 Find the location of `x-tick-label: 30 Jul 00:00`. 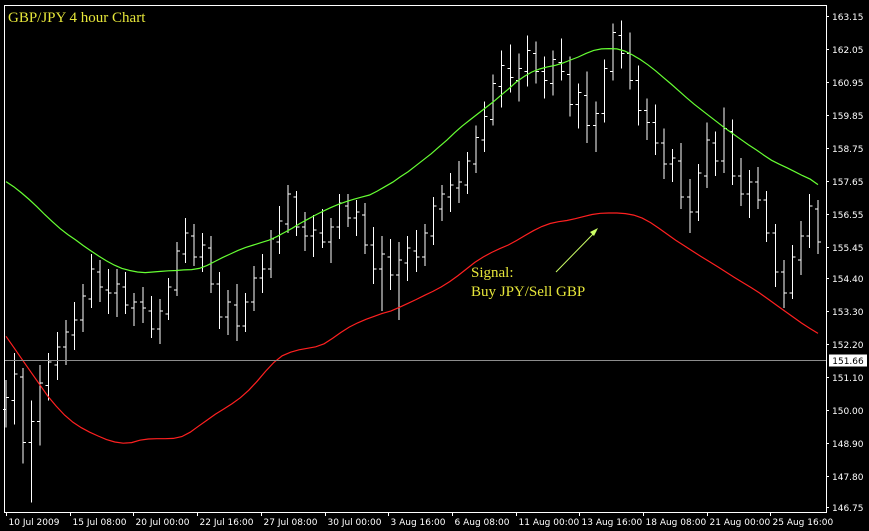

x-tick-label: 30 Jul 00:00 is located at coordinates (355, 523).